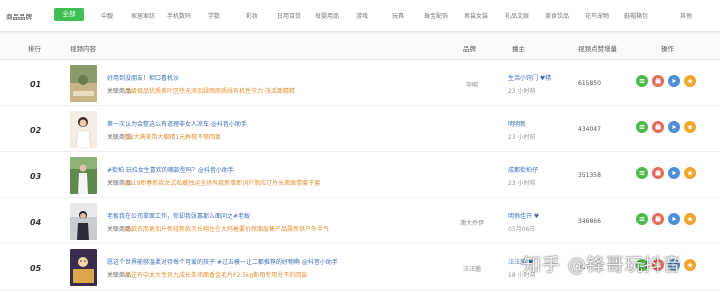  What do you see at coordinates (589, 129) in the screenshot?
I see `sales-count: 434047` at bounding box center [589, 129].